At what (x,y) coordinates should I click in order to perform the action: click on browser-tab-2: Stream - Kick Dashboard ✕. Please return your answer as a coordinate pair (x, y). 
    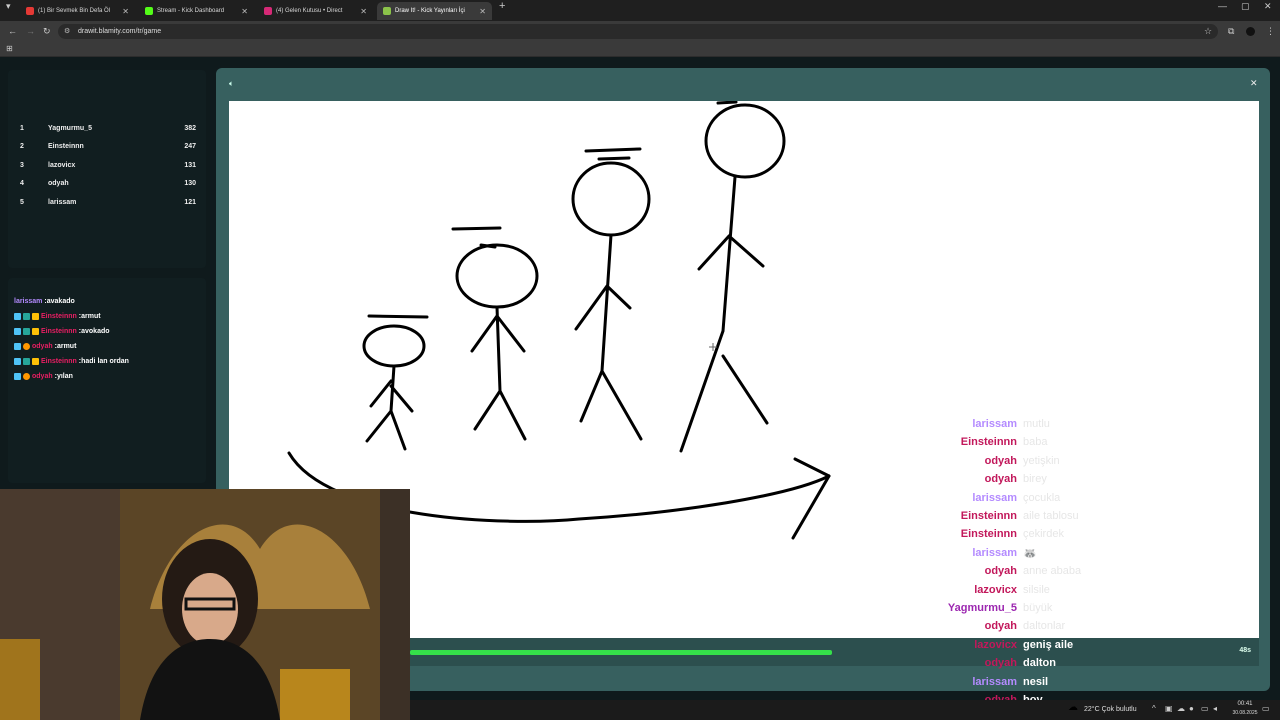
    Looking at the image, I should click on (196, 11).